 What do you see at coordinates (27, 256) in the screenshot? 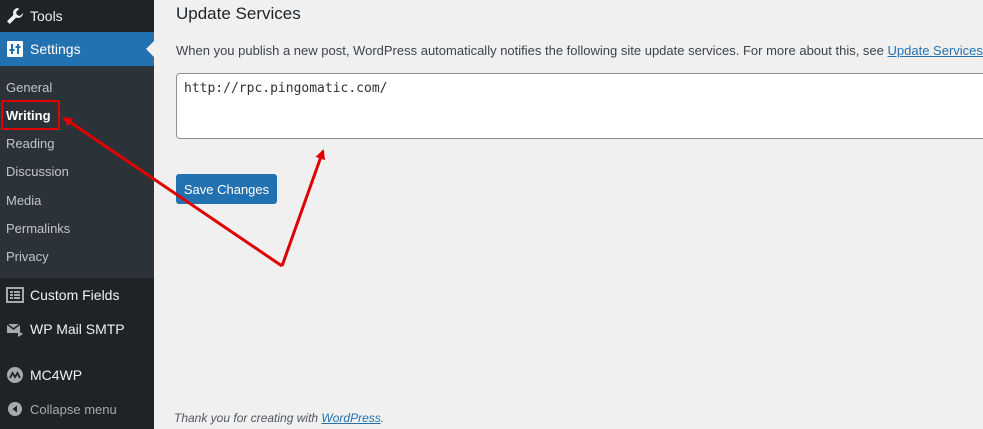
I see `submenu-privacy: Privacy` at bounding box center [27, 256].